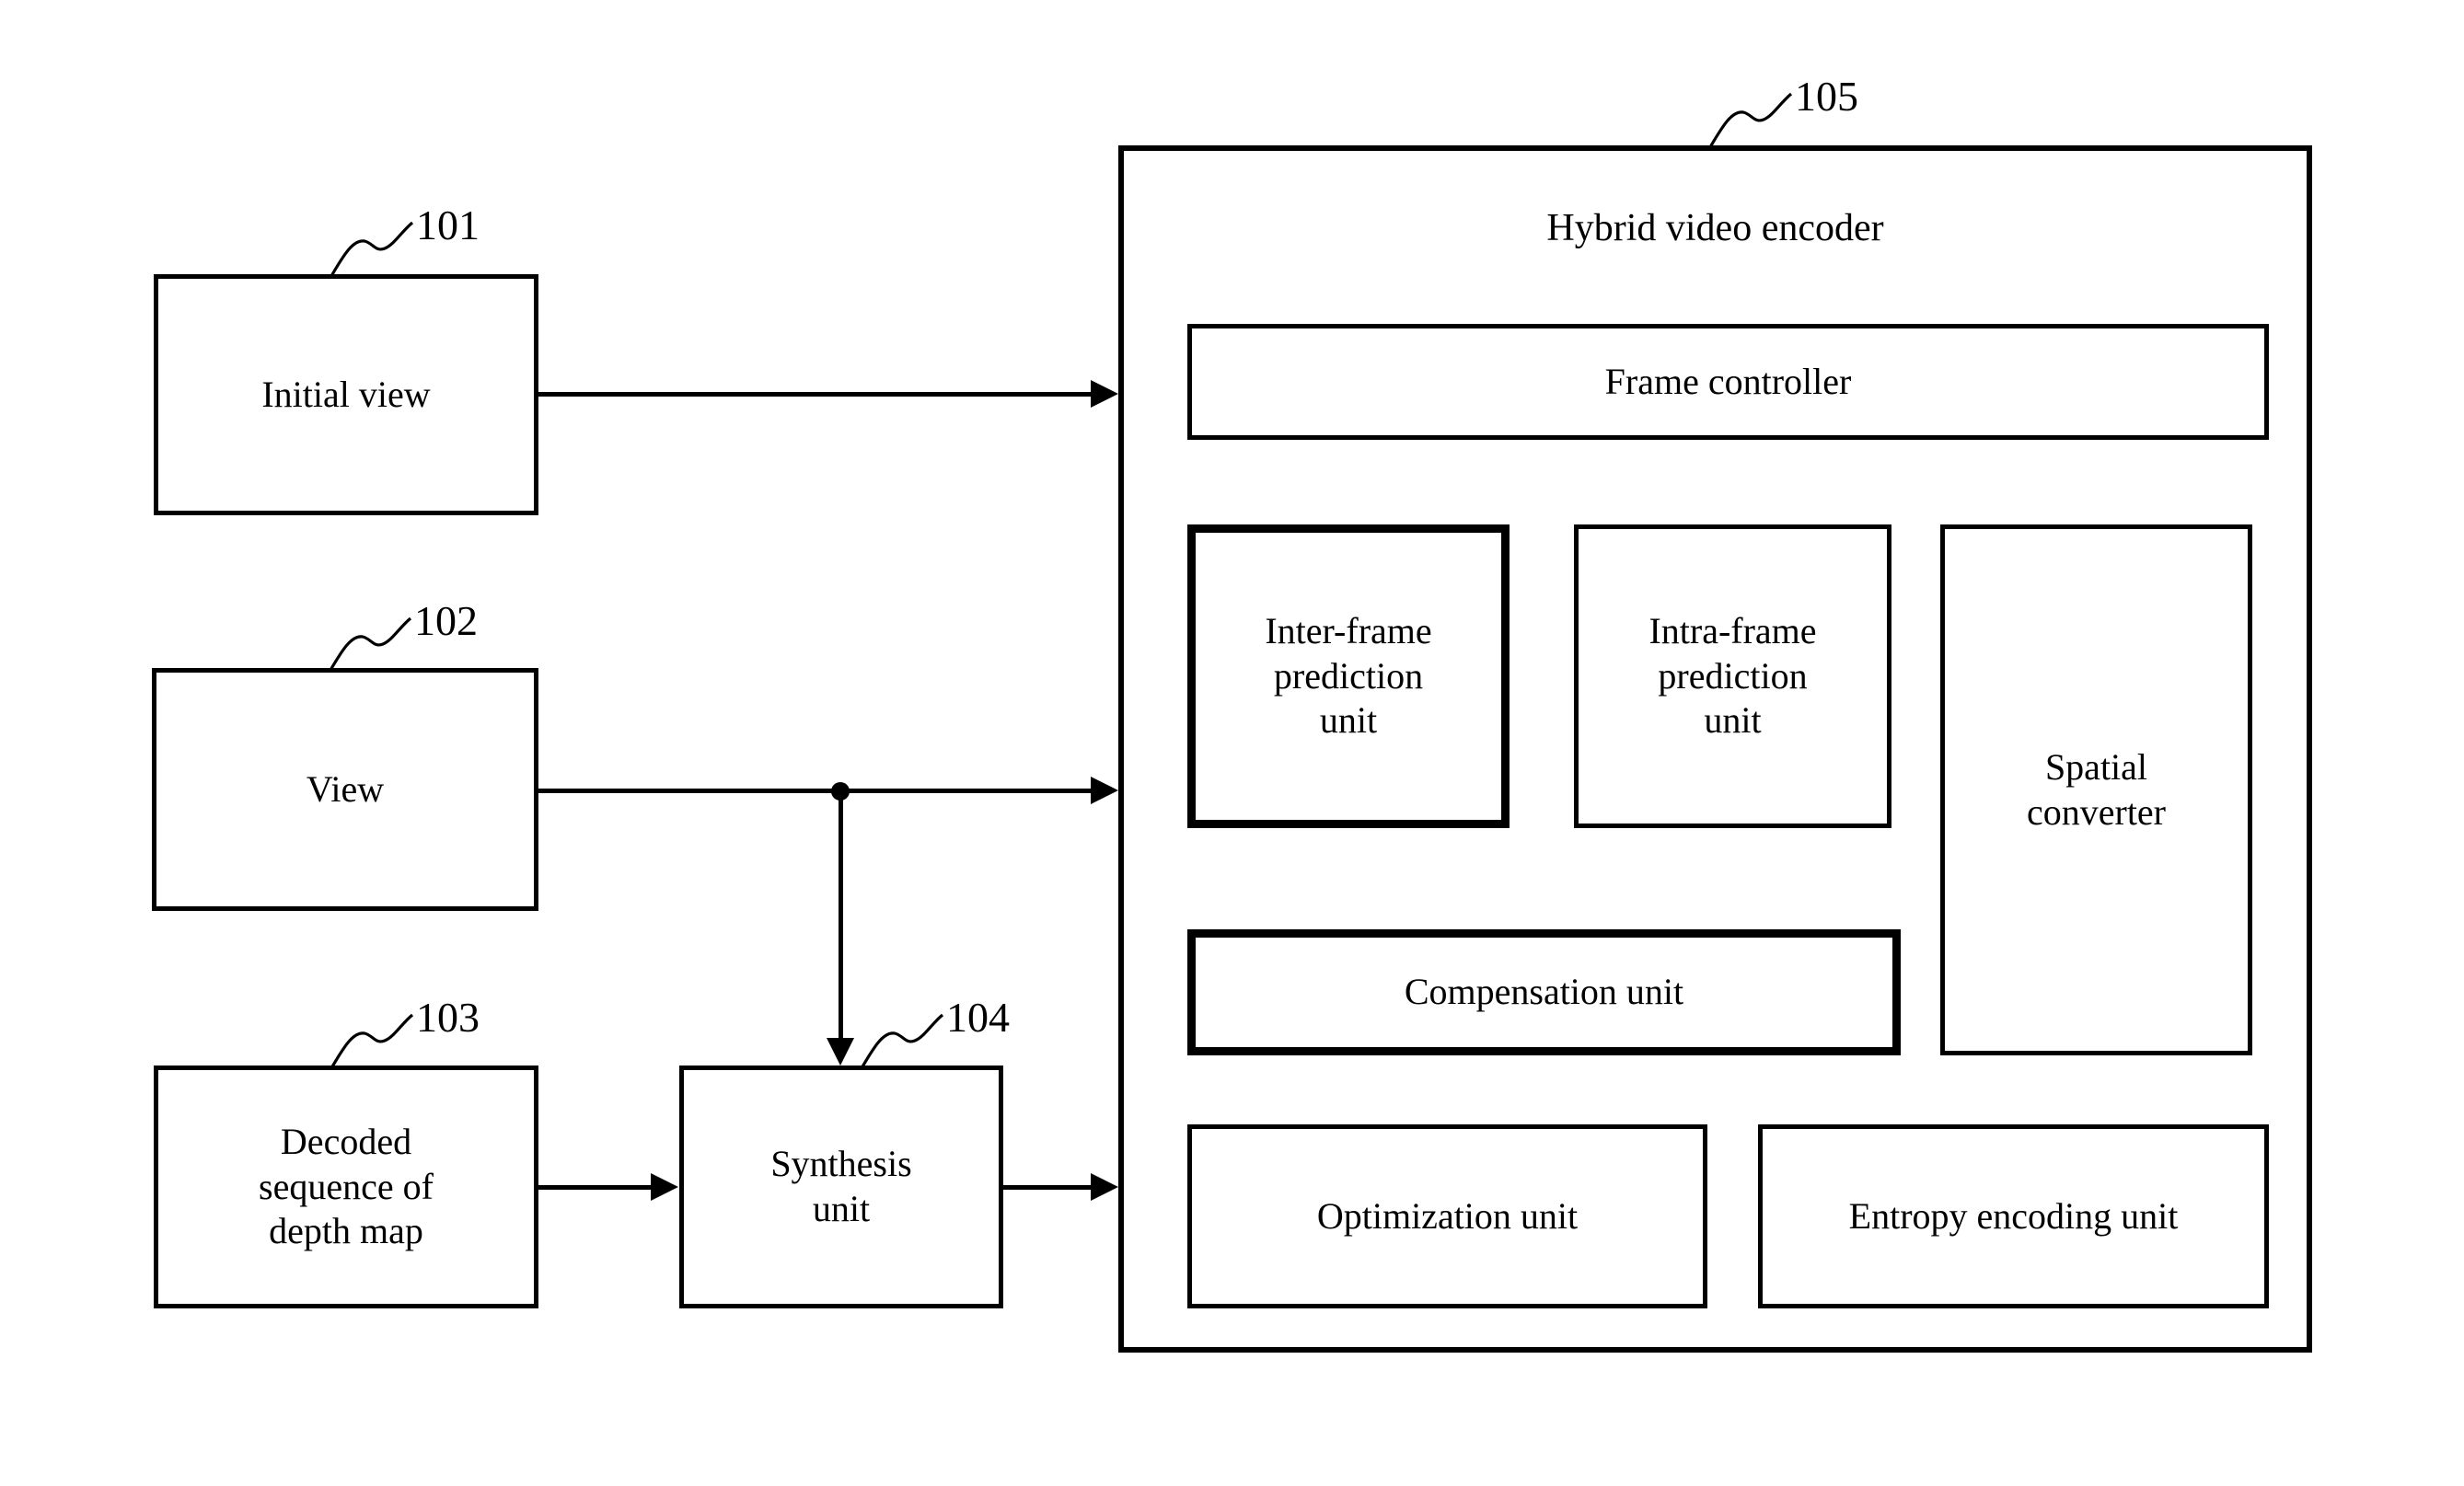 This screenshot has width=2464, height=1486. Describe the element at coordinates (1047, 1187) in the screenshot. I see `connector-synthesis-to-encoder` at that location.